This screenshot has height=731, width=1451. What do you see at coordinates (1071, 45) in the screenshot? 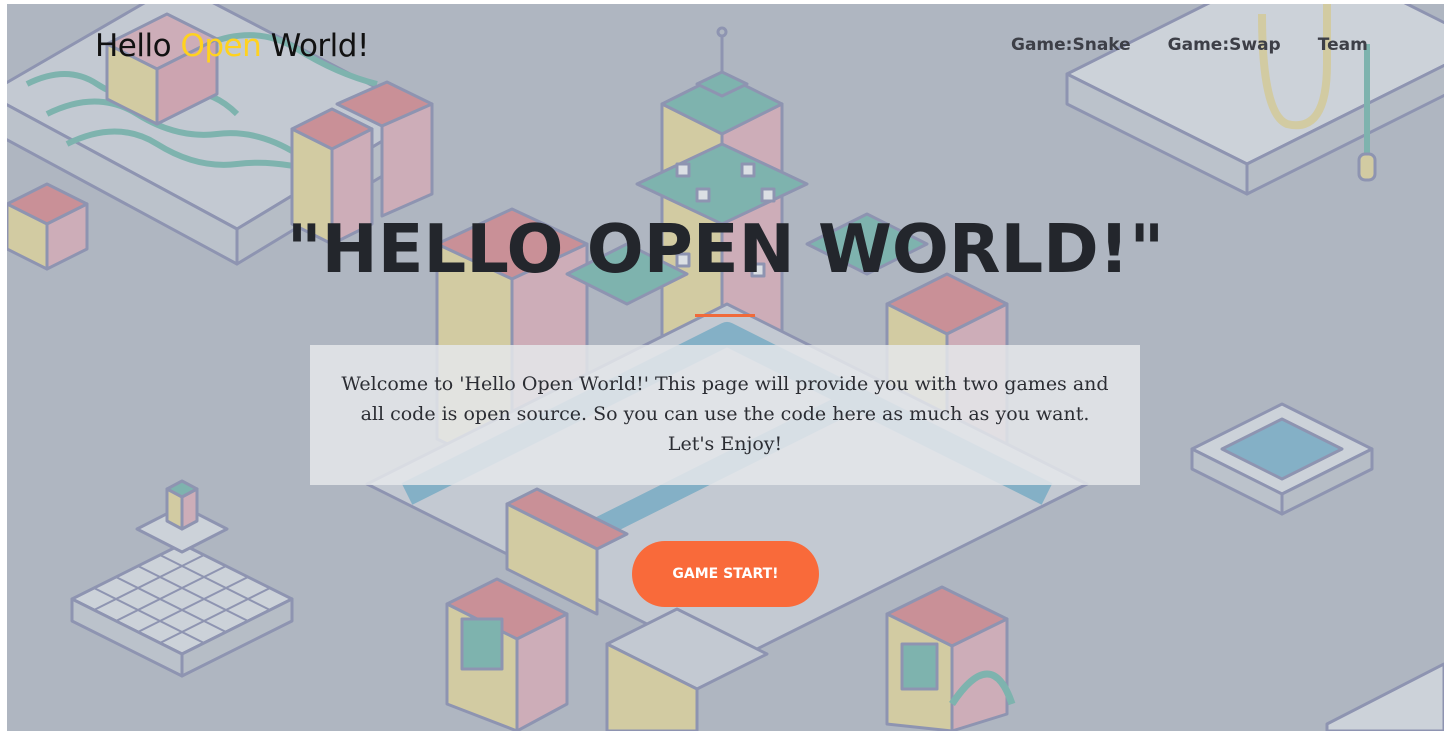
I see `nav-link-game-snake: Game:Snake` at bounding box center [1071, 45].